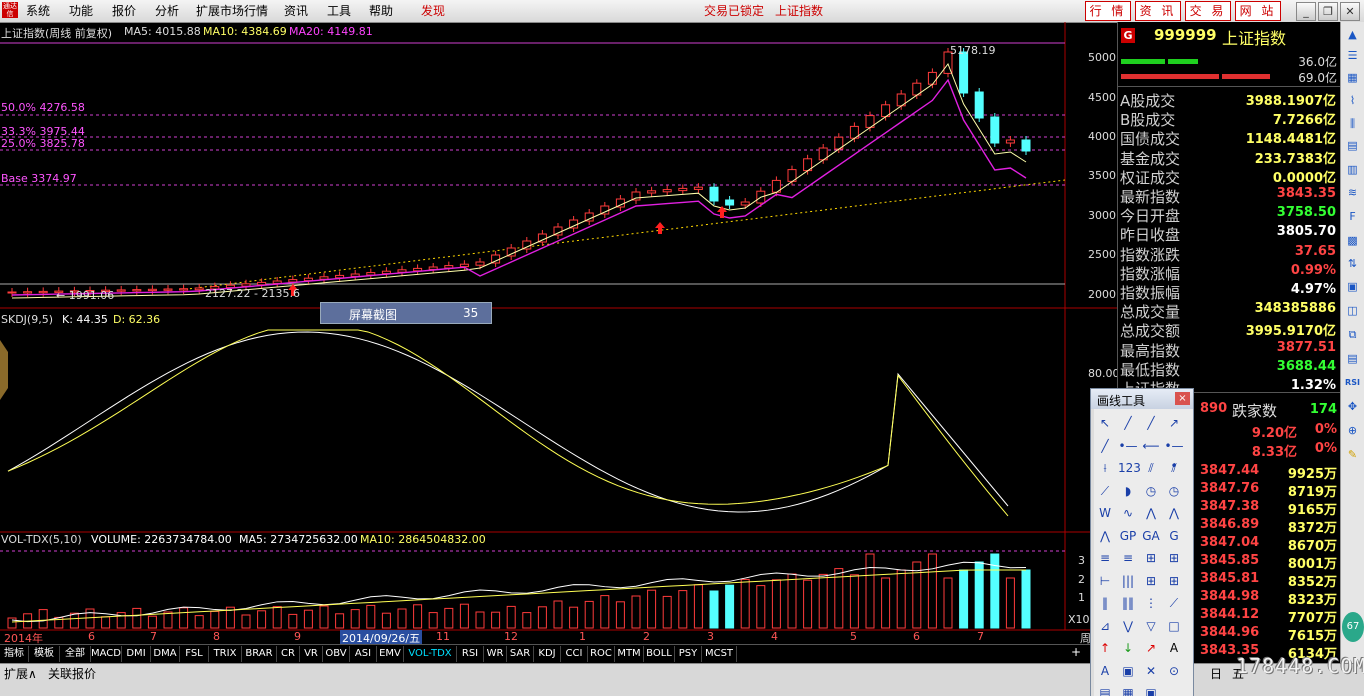 The height and width of the screenshot is (696, 1364). Describe the element at coordinates (311, 654) in the screenshot. I see `tab-vr: VR` at that location.